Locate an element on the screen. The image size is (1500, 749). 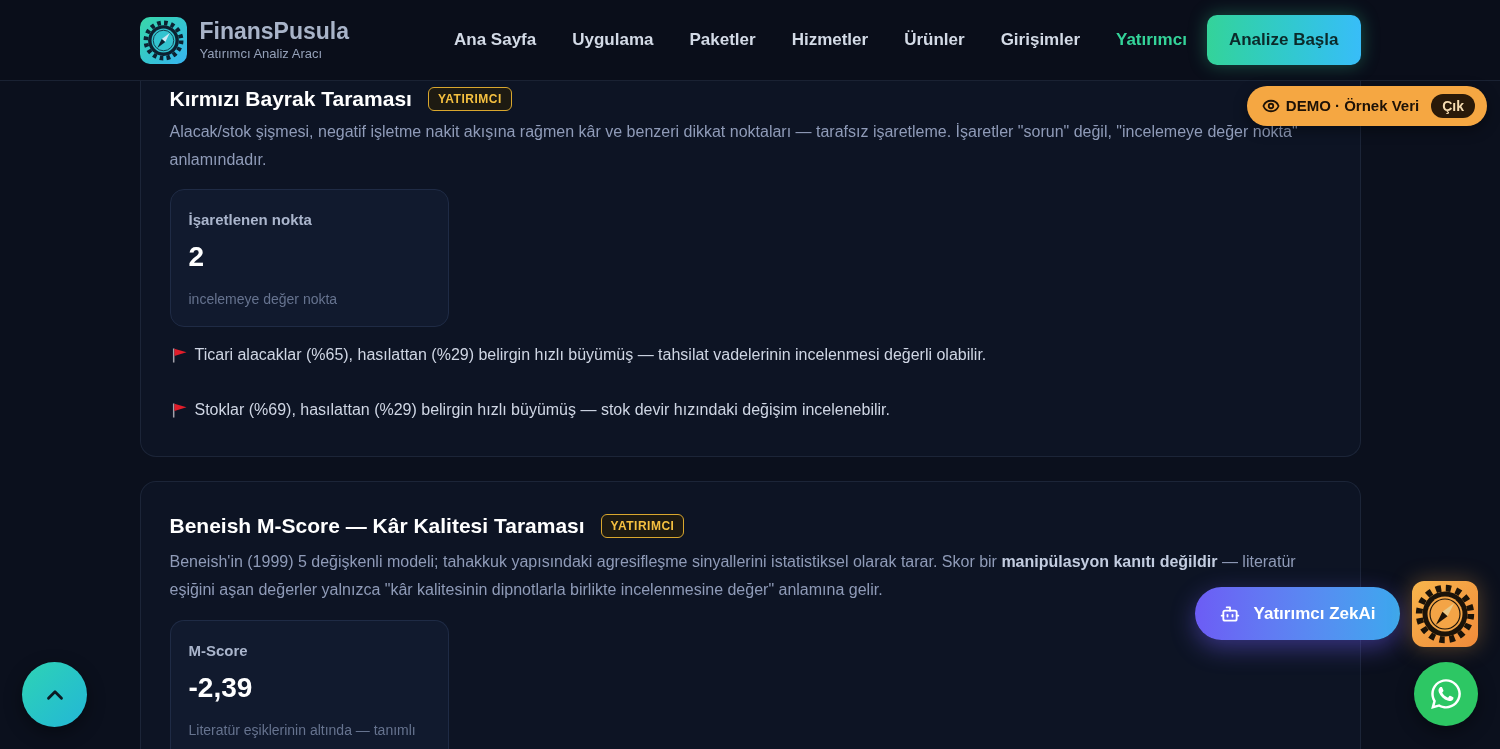
nav-link: Ürünler is located at coordinates (934, 40).